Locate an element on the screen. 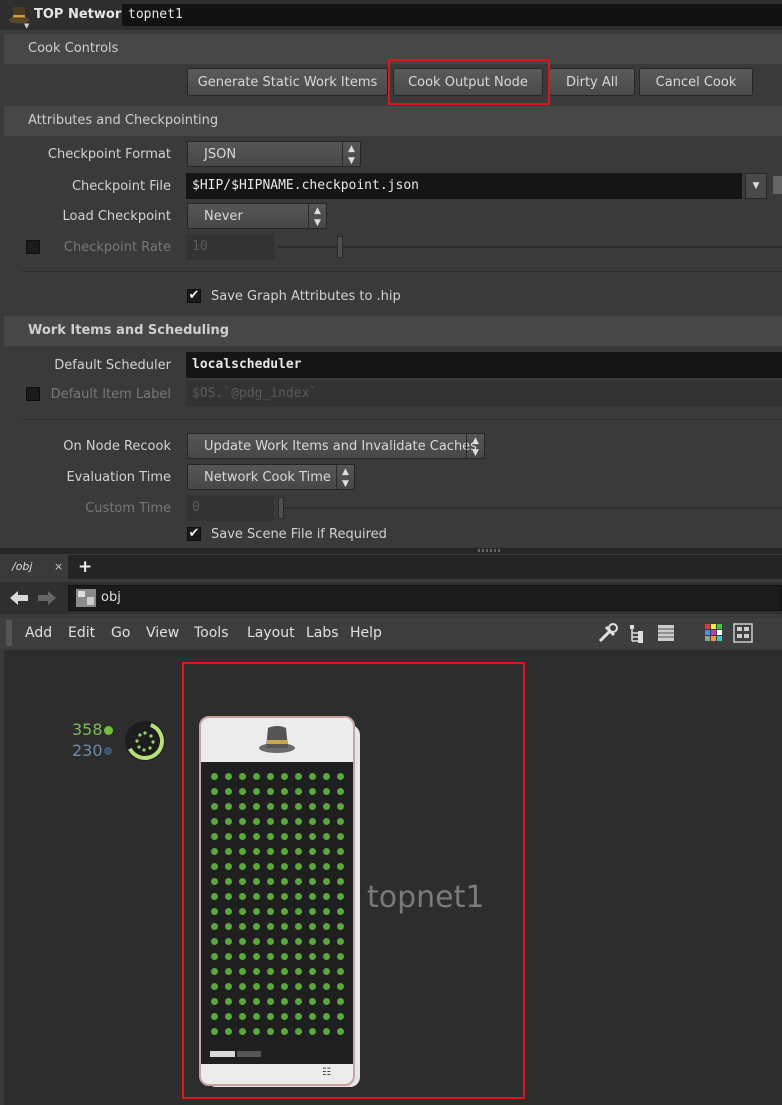 Image resolution: width=782 pixels, height=1105 pixels. on-node-recook-value: Update Work Items and Invalidate Caches is located at coordinates (340, 446).